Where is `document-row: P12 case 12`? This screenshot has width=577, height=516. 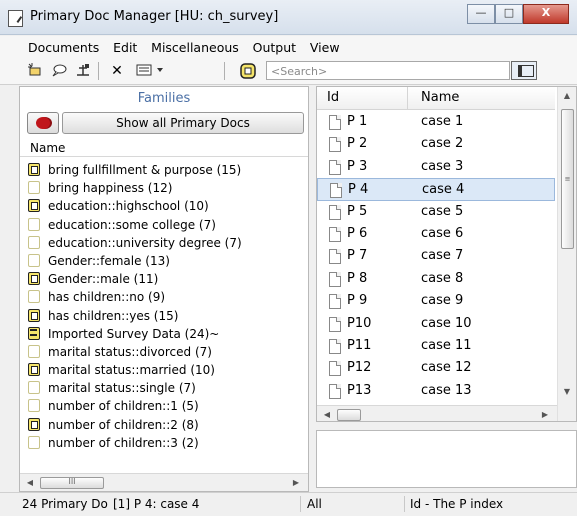 document-row: P12 case 12 is located at coordinates (436, 368).